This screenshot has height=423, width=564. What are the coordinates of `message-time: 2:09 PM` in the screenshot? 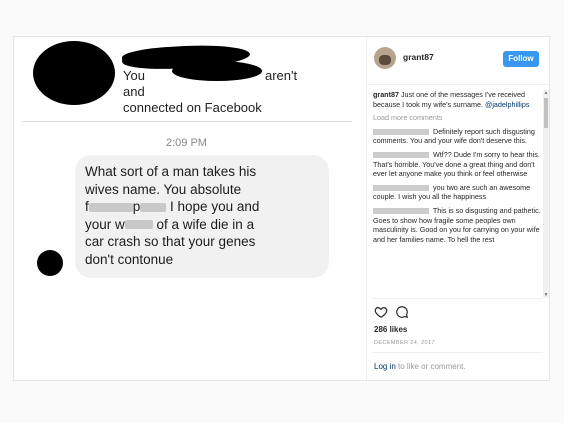 It's located at (186, 143).